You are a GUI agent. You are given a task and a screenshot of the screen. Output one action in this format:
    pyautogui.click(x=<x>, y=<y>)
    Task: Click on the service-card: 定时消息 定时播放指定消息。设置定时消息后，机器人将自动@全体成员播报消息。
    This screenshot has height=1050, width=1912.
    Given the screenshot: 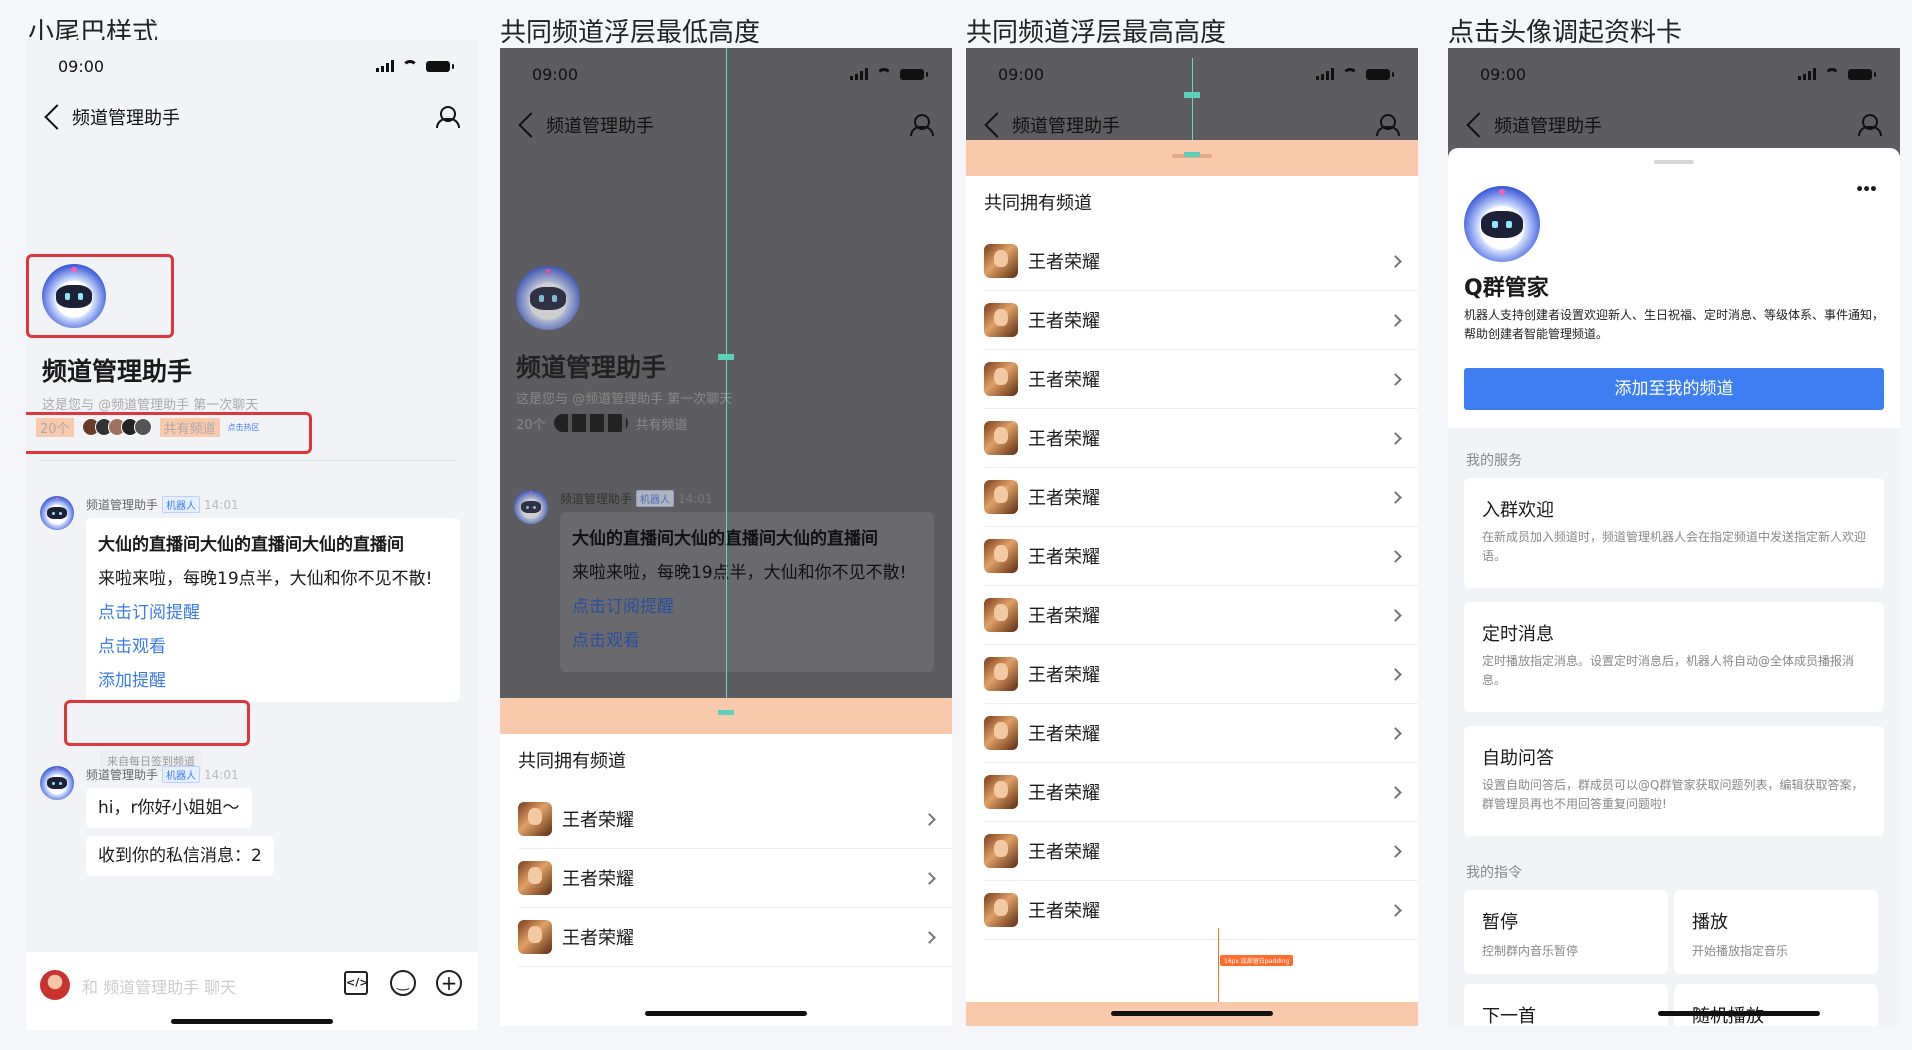 What is the action you would take?
    pyautogui.click(x=1674, y=657)
    